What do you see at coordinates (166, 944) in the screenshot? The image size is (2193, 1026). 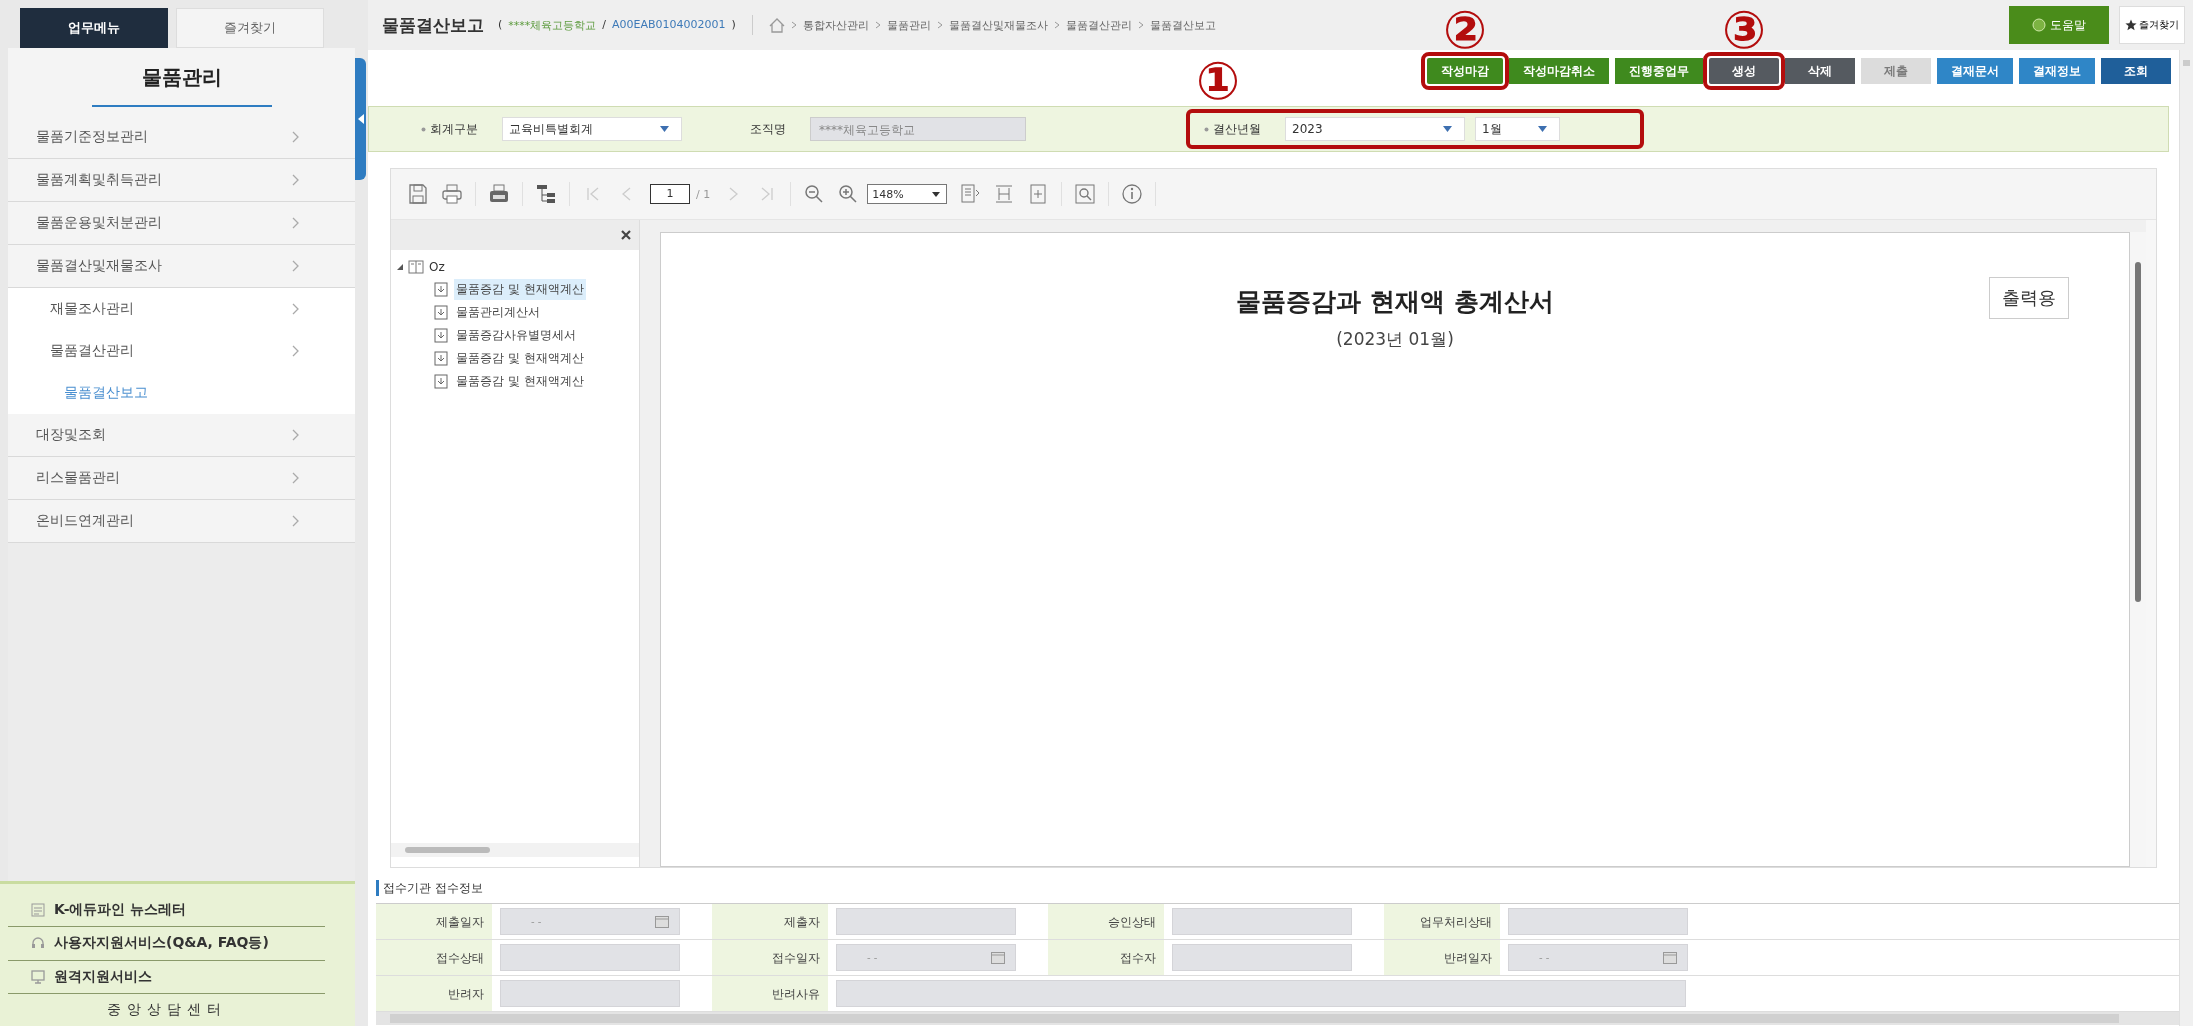 I see `support-link: 사용자지원서비스(Q&A, FAQ등)` at bounding box center [166, 944].